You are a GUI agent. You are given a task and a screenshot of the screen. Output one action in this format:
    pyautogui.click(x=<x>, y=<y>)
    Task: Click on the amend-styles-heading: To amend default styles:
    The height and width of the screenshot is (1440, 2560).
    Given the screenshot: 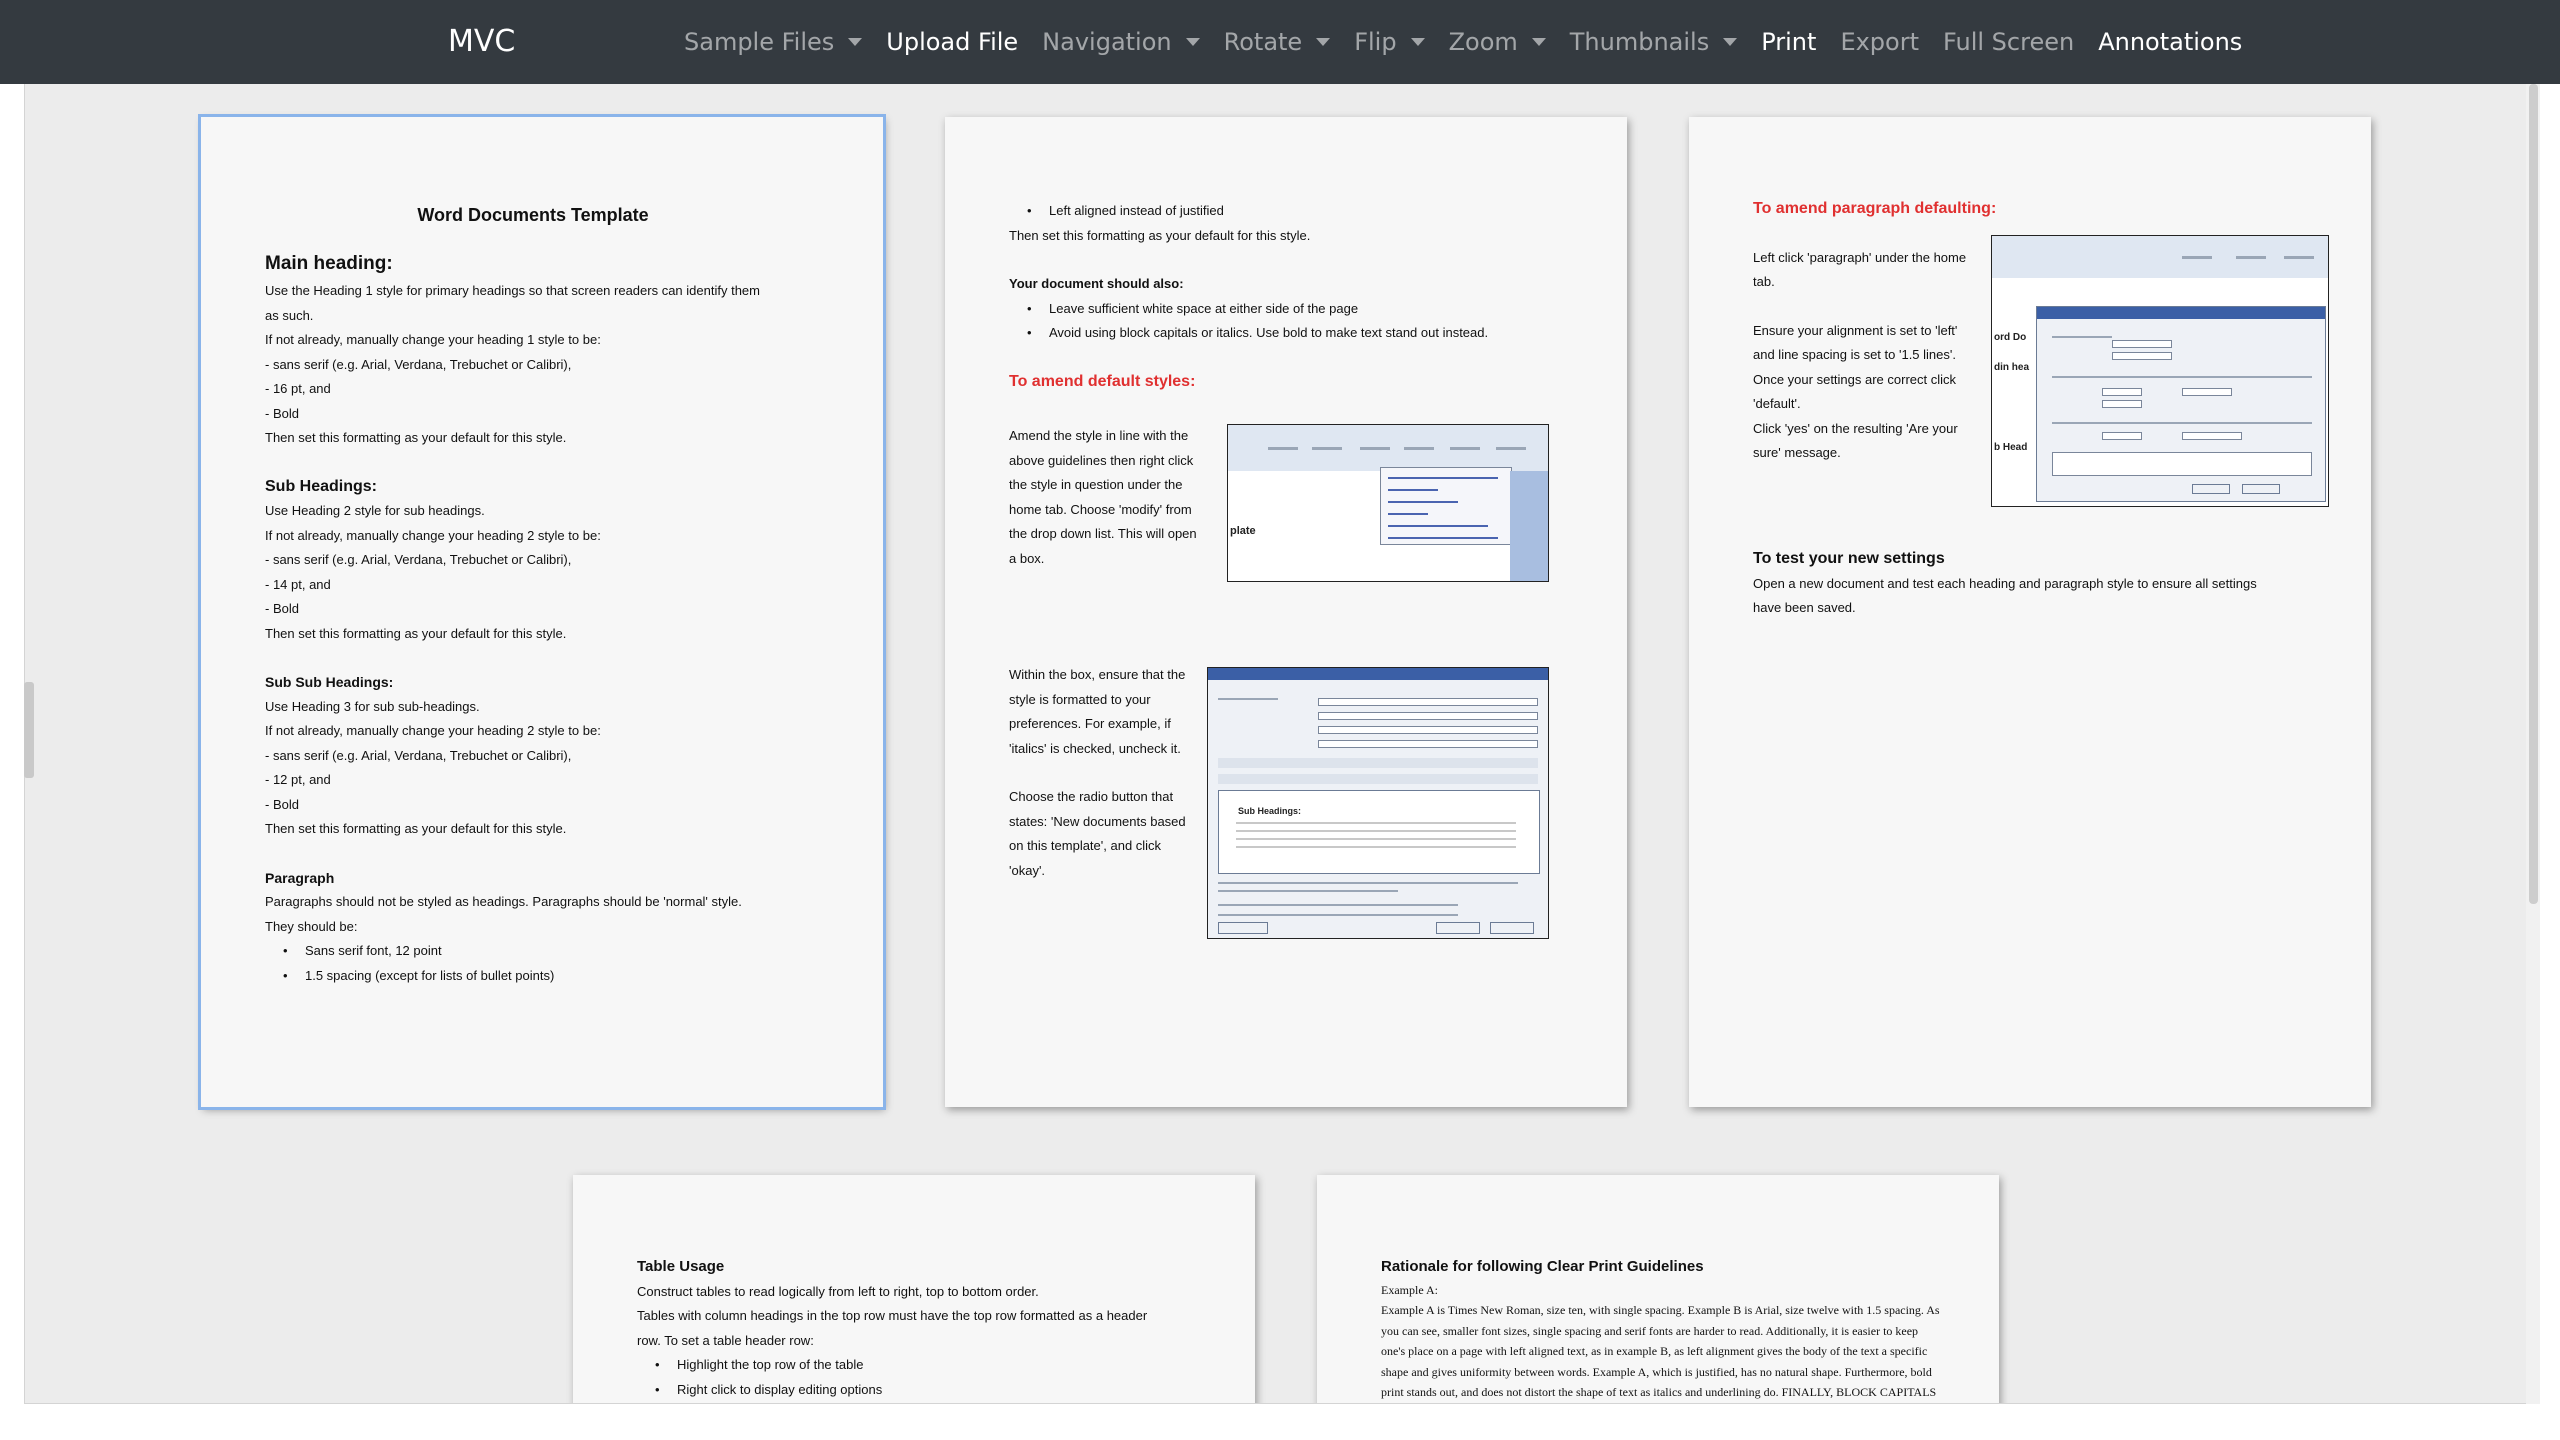 What is the action you would take?
    pyautogui.click(x=1102, y=381)
    